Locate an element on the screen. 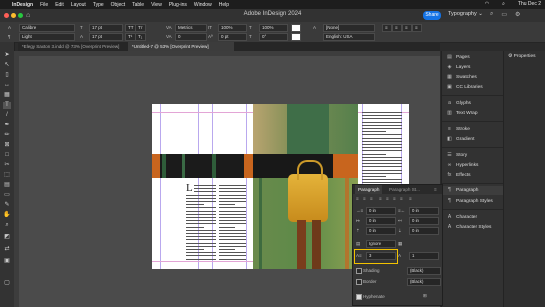 The image size is (545, 307). right-indent-field: 0 in is located at coordinates (424, 211).